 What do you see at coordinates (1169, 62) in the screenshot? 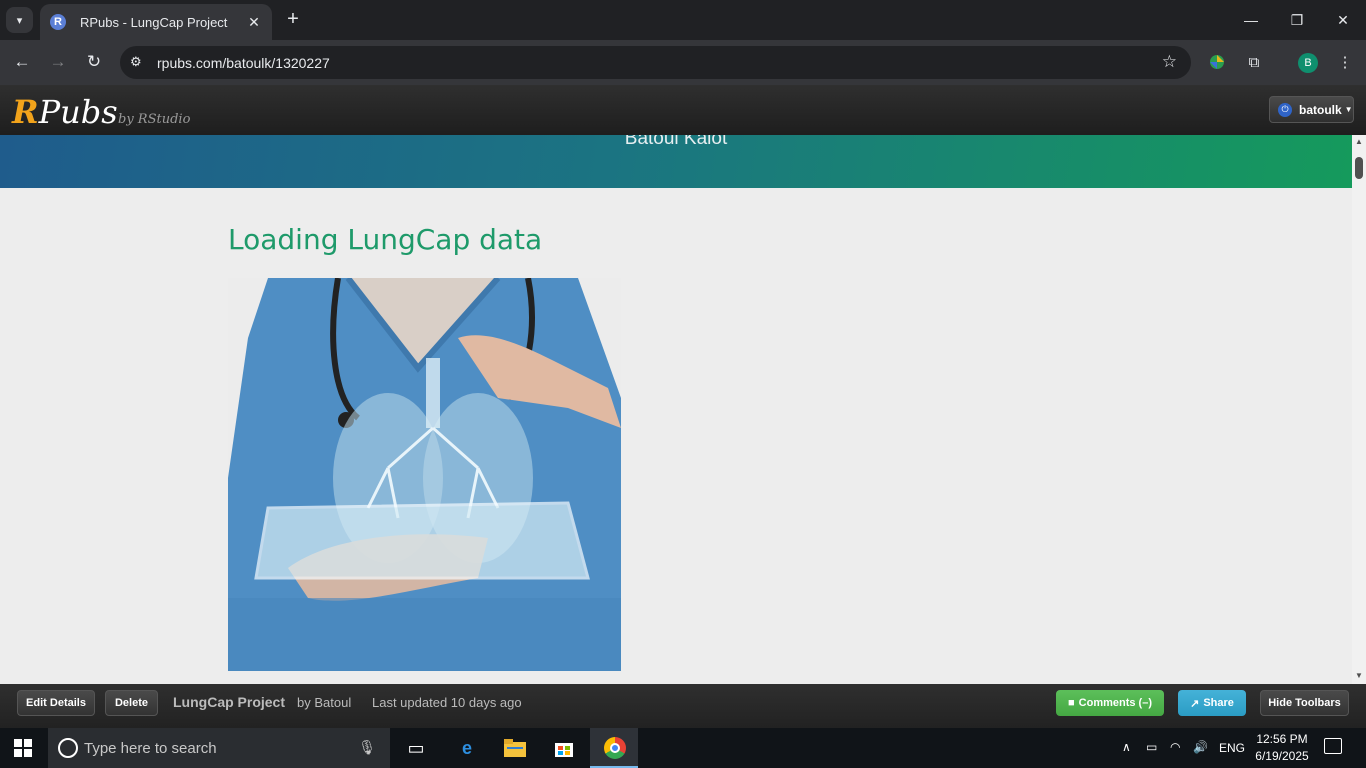
I see `bookmark-star-icon: ☆` at bounding box center [1169, 62].